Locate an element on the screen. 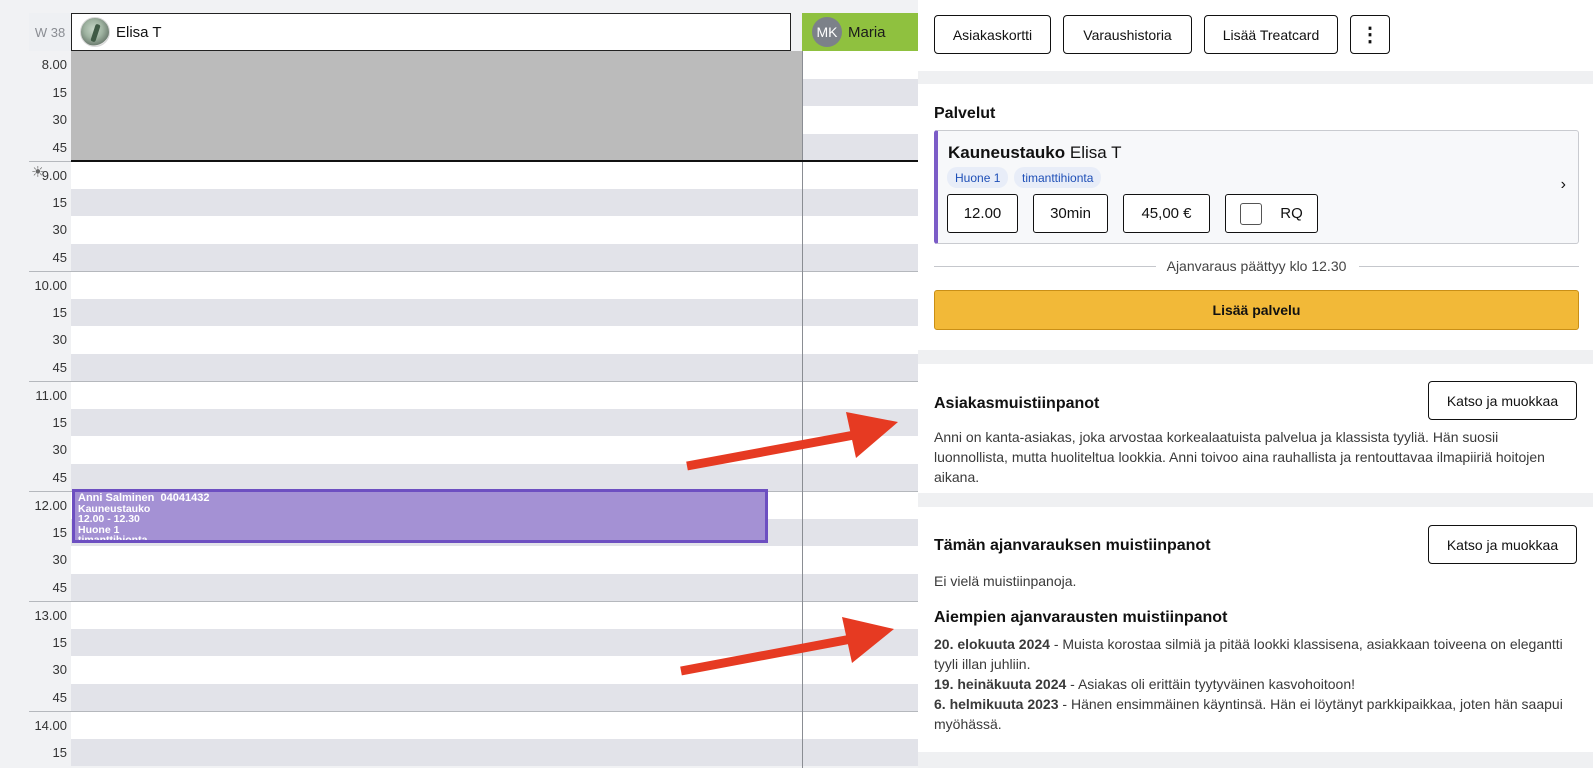  time-label: 11.00 is located at coordinates (50, 395).